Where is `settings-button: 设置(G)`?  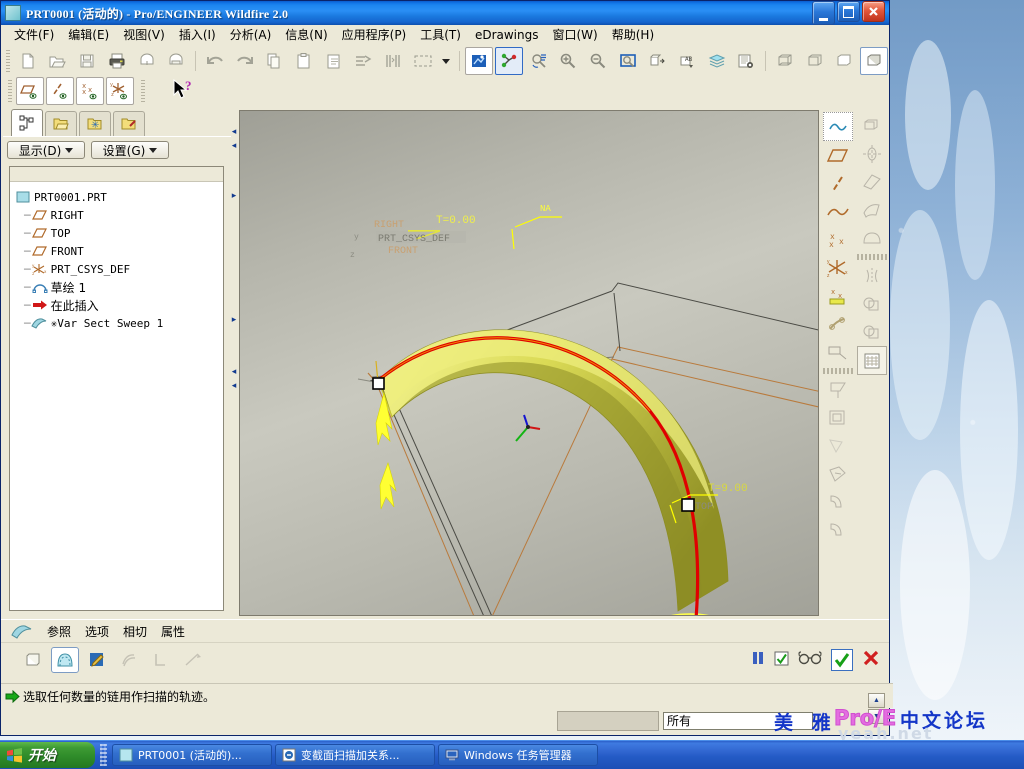
settings-button: 设置(G) is located at coordinates (130, 150).